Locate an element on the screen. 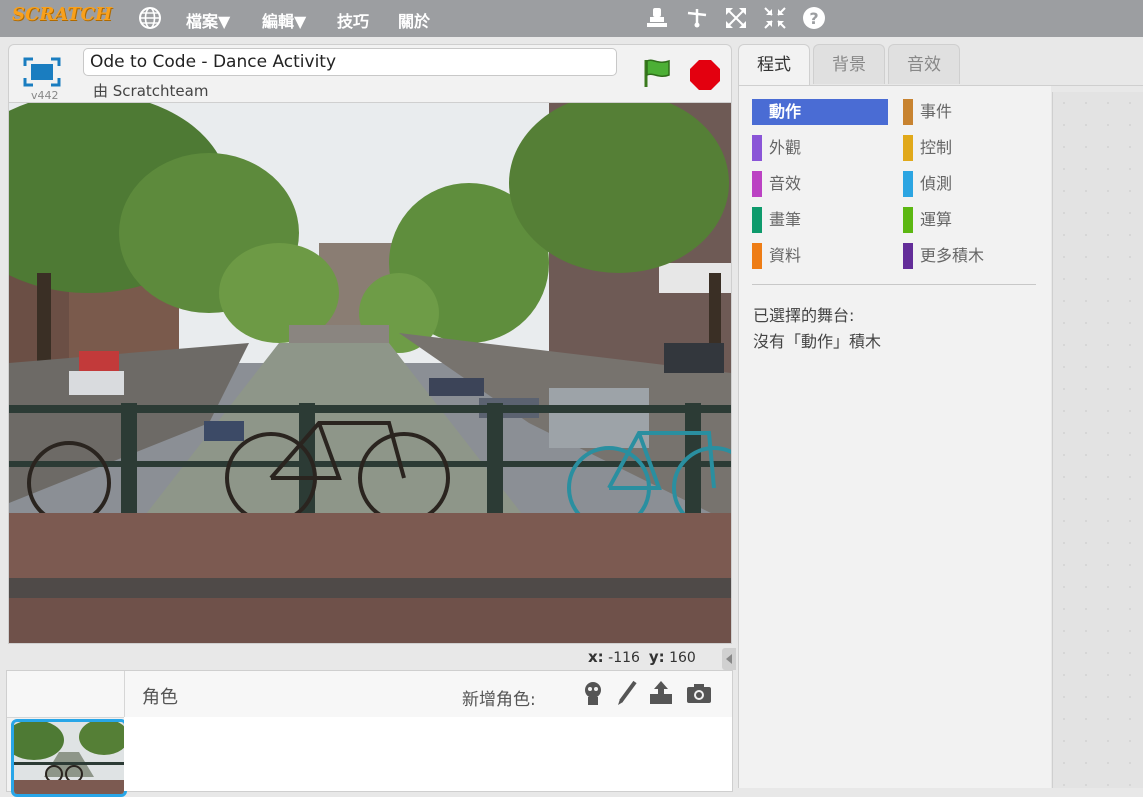 Image resolution: width=1143 pixels, height=797 pixels. category-sensing: 偵測 is located at coordinates (971, 184).